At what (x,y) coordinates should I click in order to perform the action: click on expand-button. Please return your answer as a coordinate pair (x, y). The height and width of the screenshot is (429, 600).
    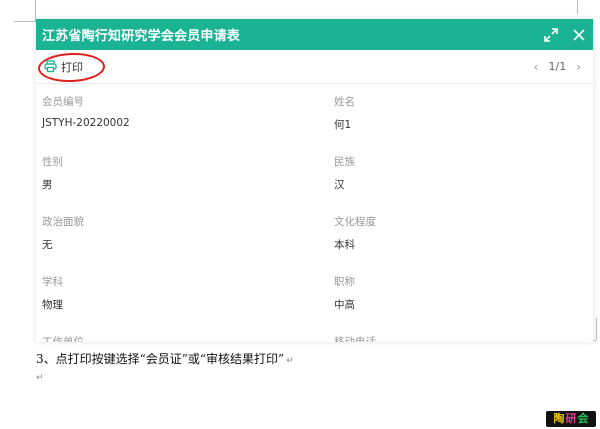
    Looking at the image, I should click on (551, 34).